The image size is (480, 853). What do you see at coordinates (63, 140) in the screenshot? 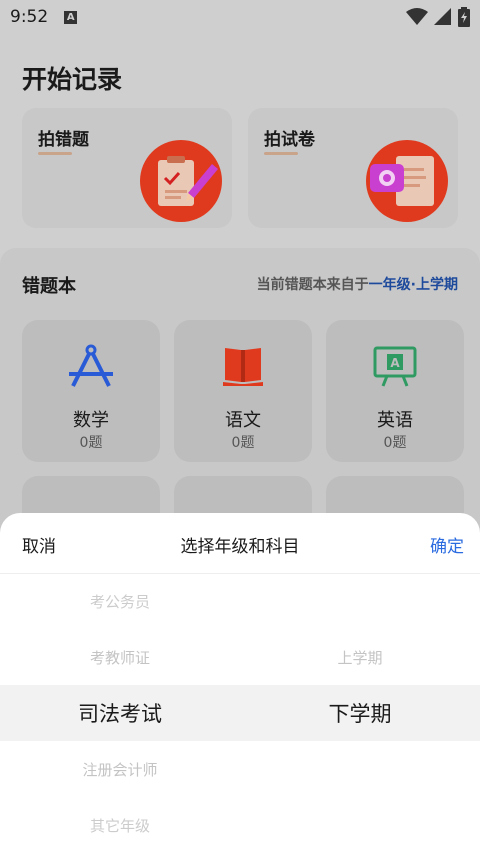
I see `capture-card-label: 拍错题` at bounding box center [63, 140].